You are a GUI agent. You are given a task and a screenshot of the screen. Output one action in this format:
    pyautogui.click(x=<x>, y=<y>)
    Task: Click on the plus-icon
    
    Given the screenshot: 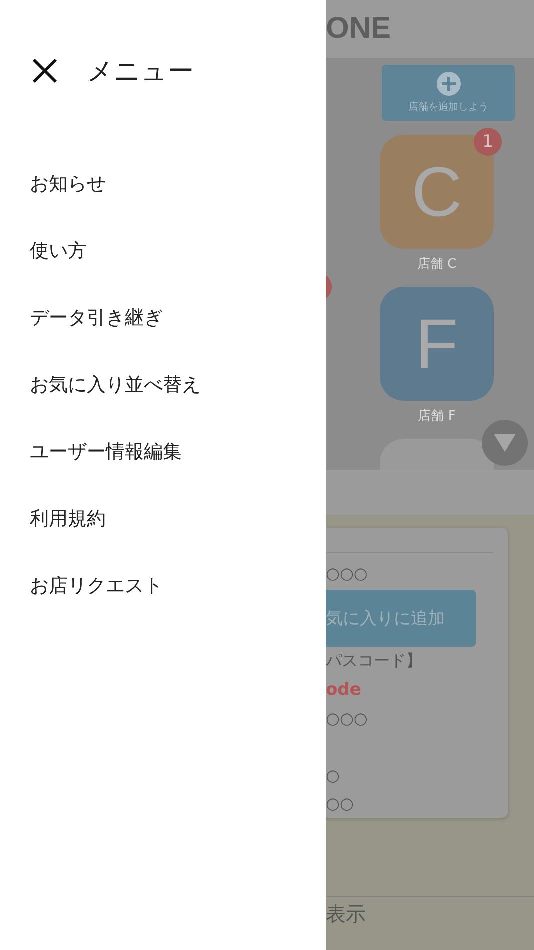 What is the action you would take?
    pyautogui.click(x=448, y=84)
    